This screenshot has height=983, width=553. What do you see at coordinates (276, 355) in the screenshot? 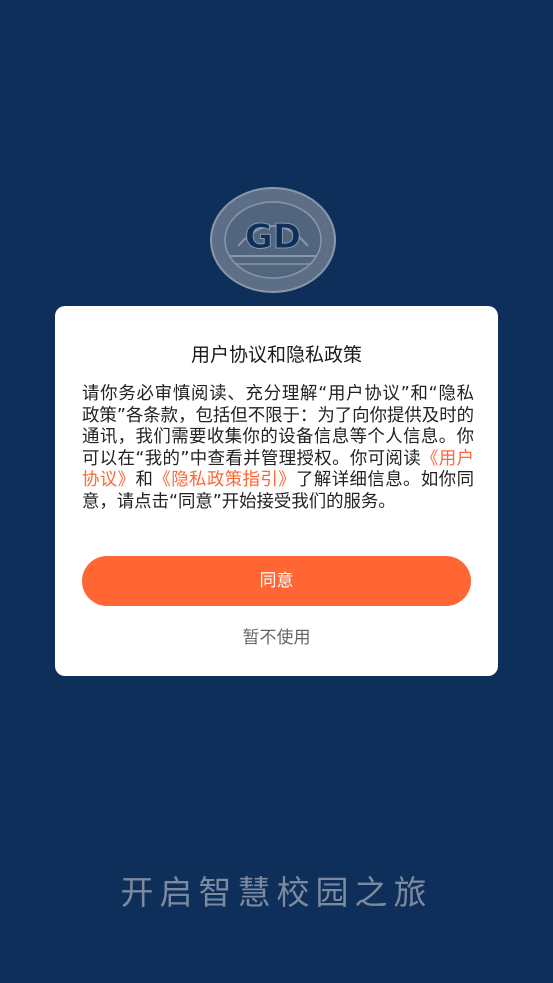
I see `dialog-title: 用户协议和隐私政策` at bounding box center [276, 355].